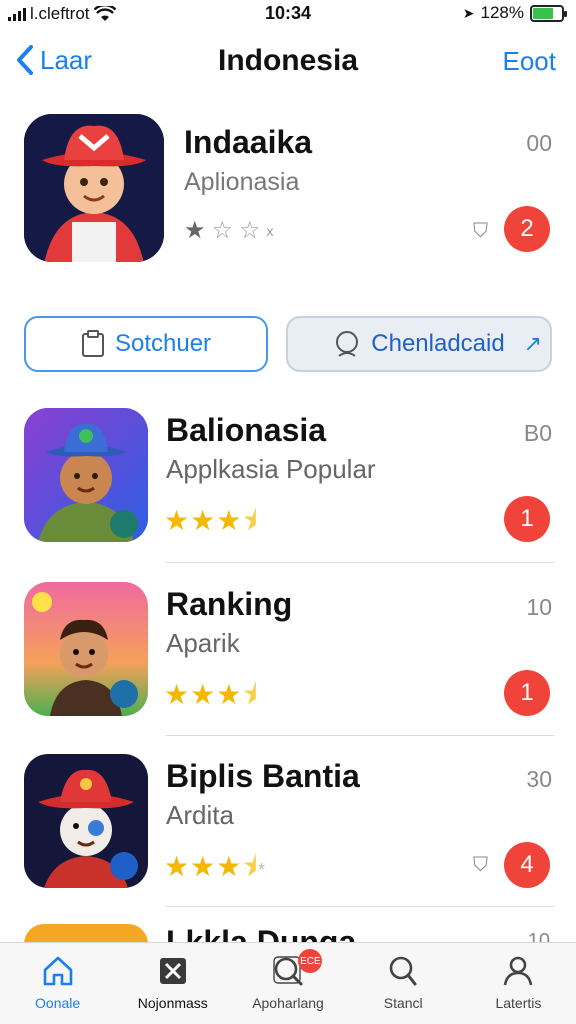 The height and width of the screenshot is (1024, 576). Describe the element at coordinates (246, 430) in the screenshot. I see `app-name: Balionasia` at that location.